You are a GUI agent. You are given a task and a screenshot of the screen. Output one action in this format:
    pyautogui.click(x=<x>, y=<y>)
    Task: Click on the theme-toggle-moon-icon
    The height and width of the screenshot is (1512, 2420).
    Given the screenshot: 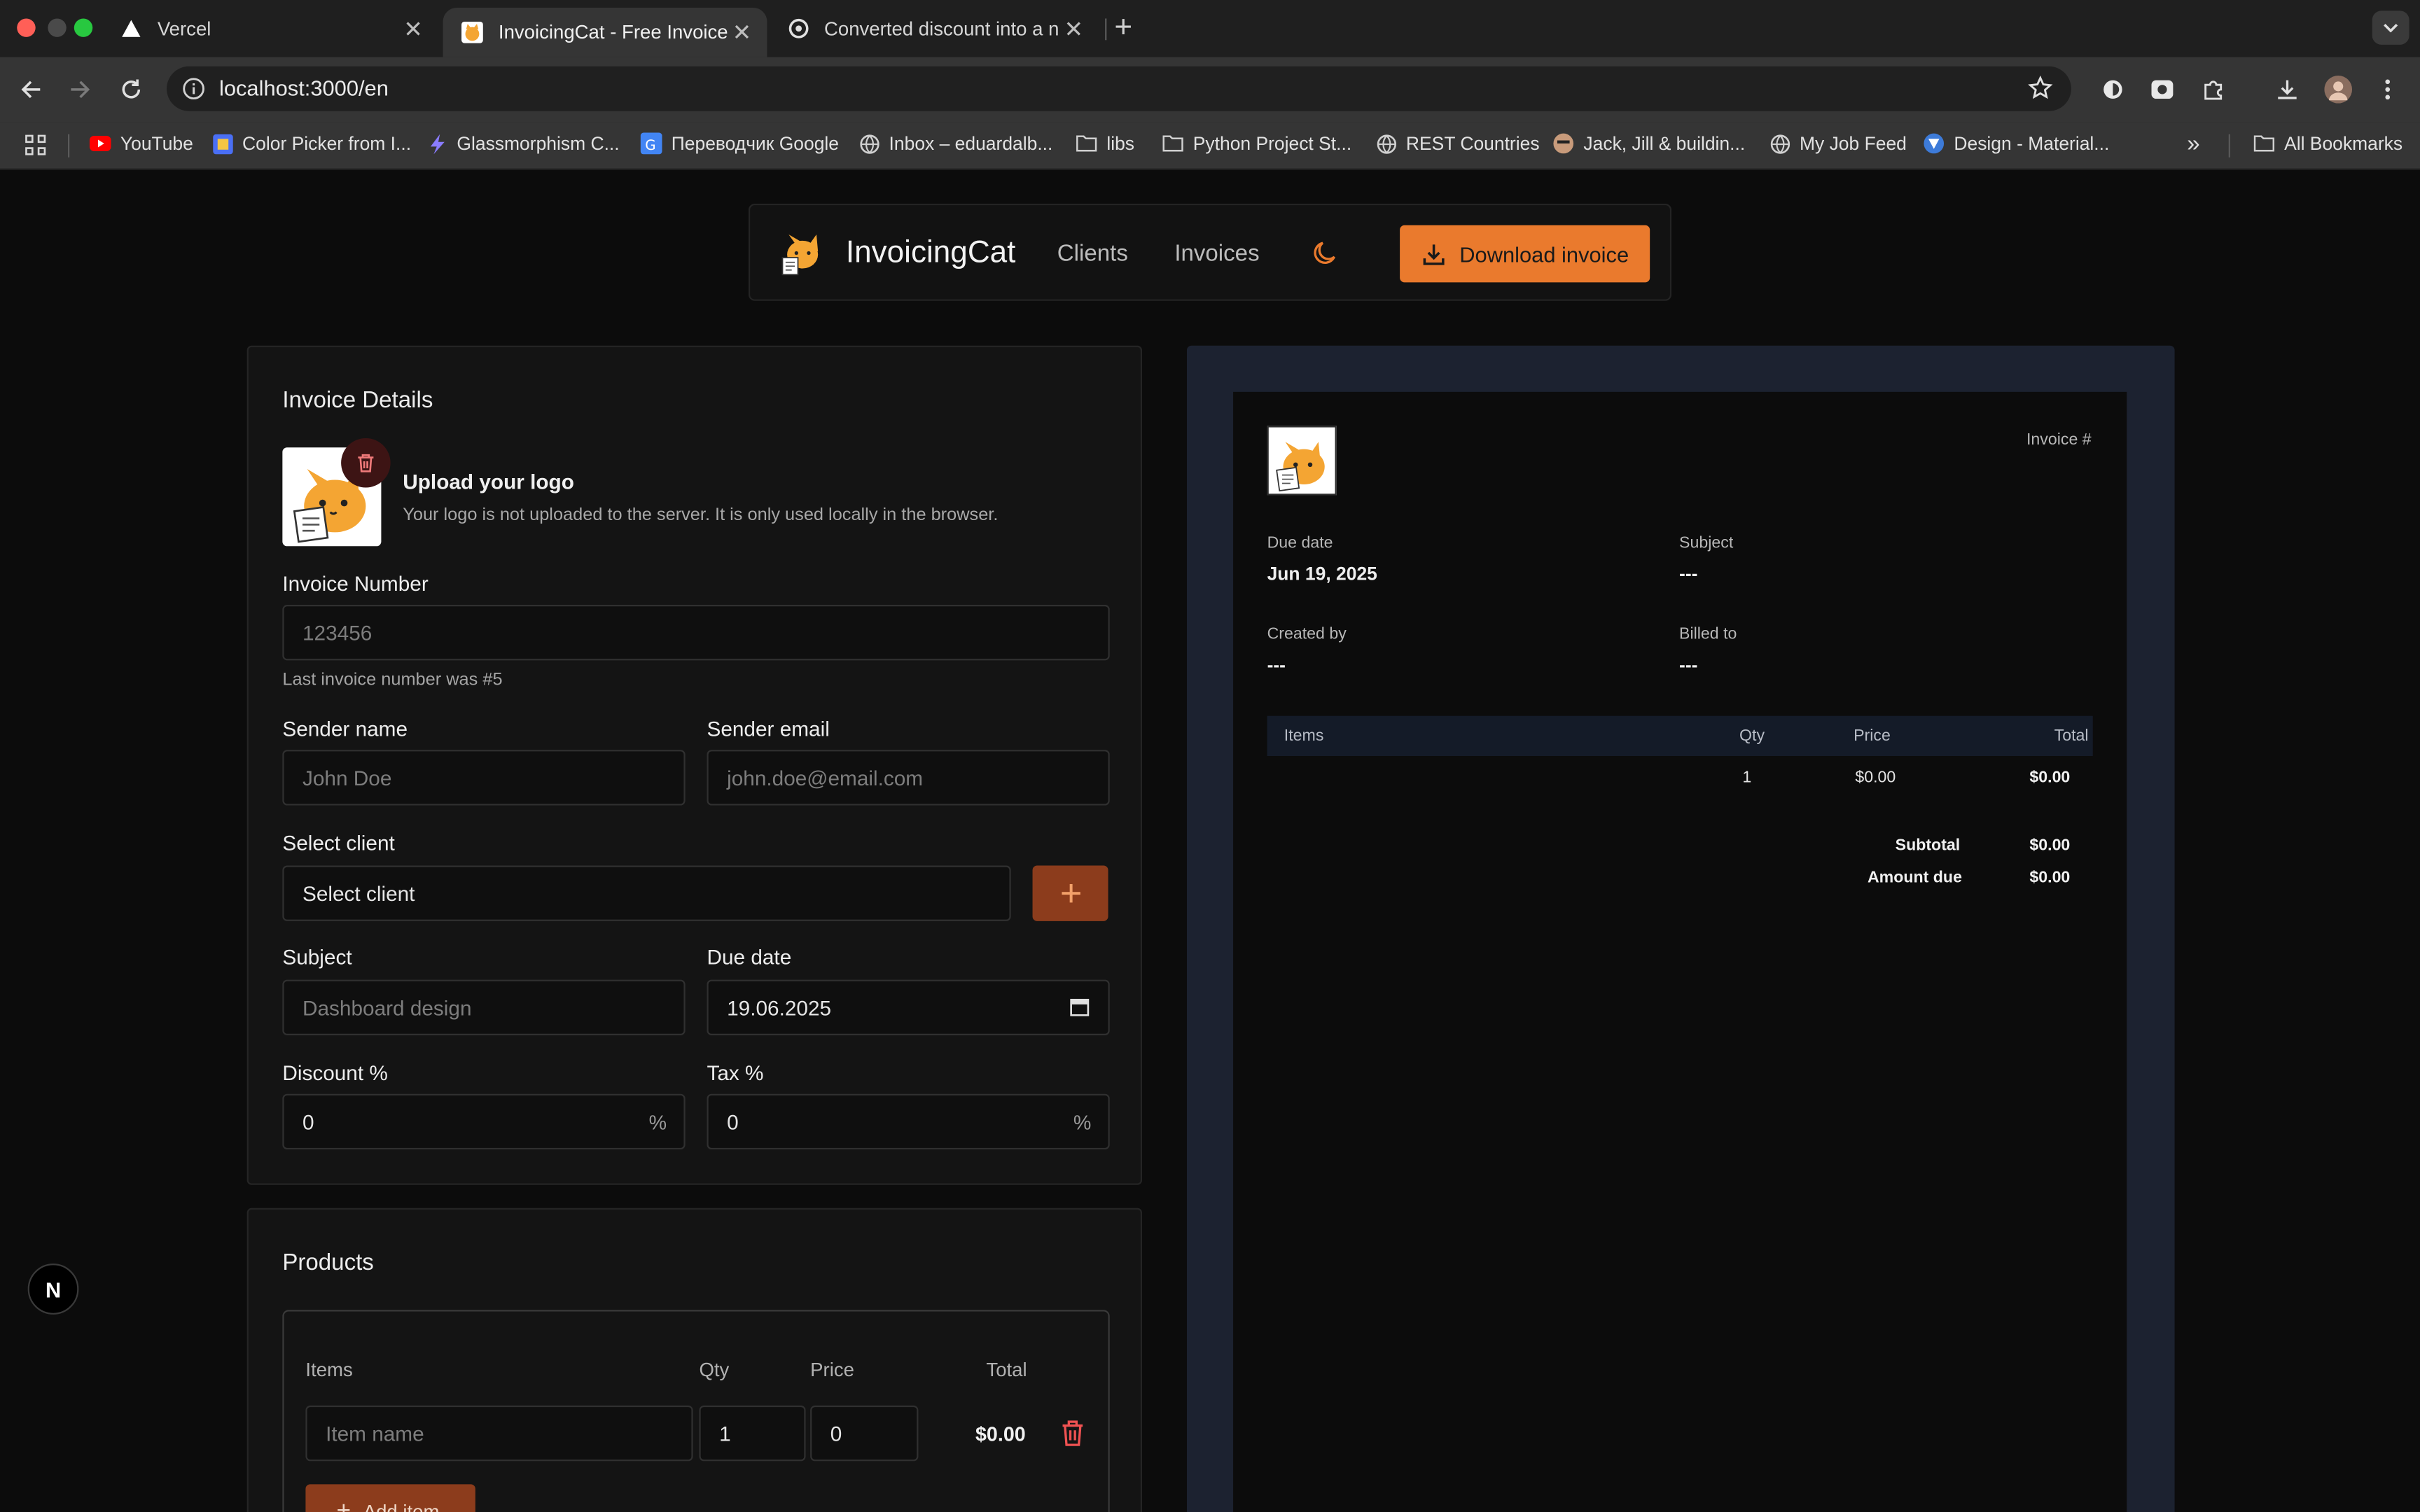 What is the action you would take?
    pyautogui.click(x=1326, y=257)
    